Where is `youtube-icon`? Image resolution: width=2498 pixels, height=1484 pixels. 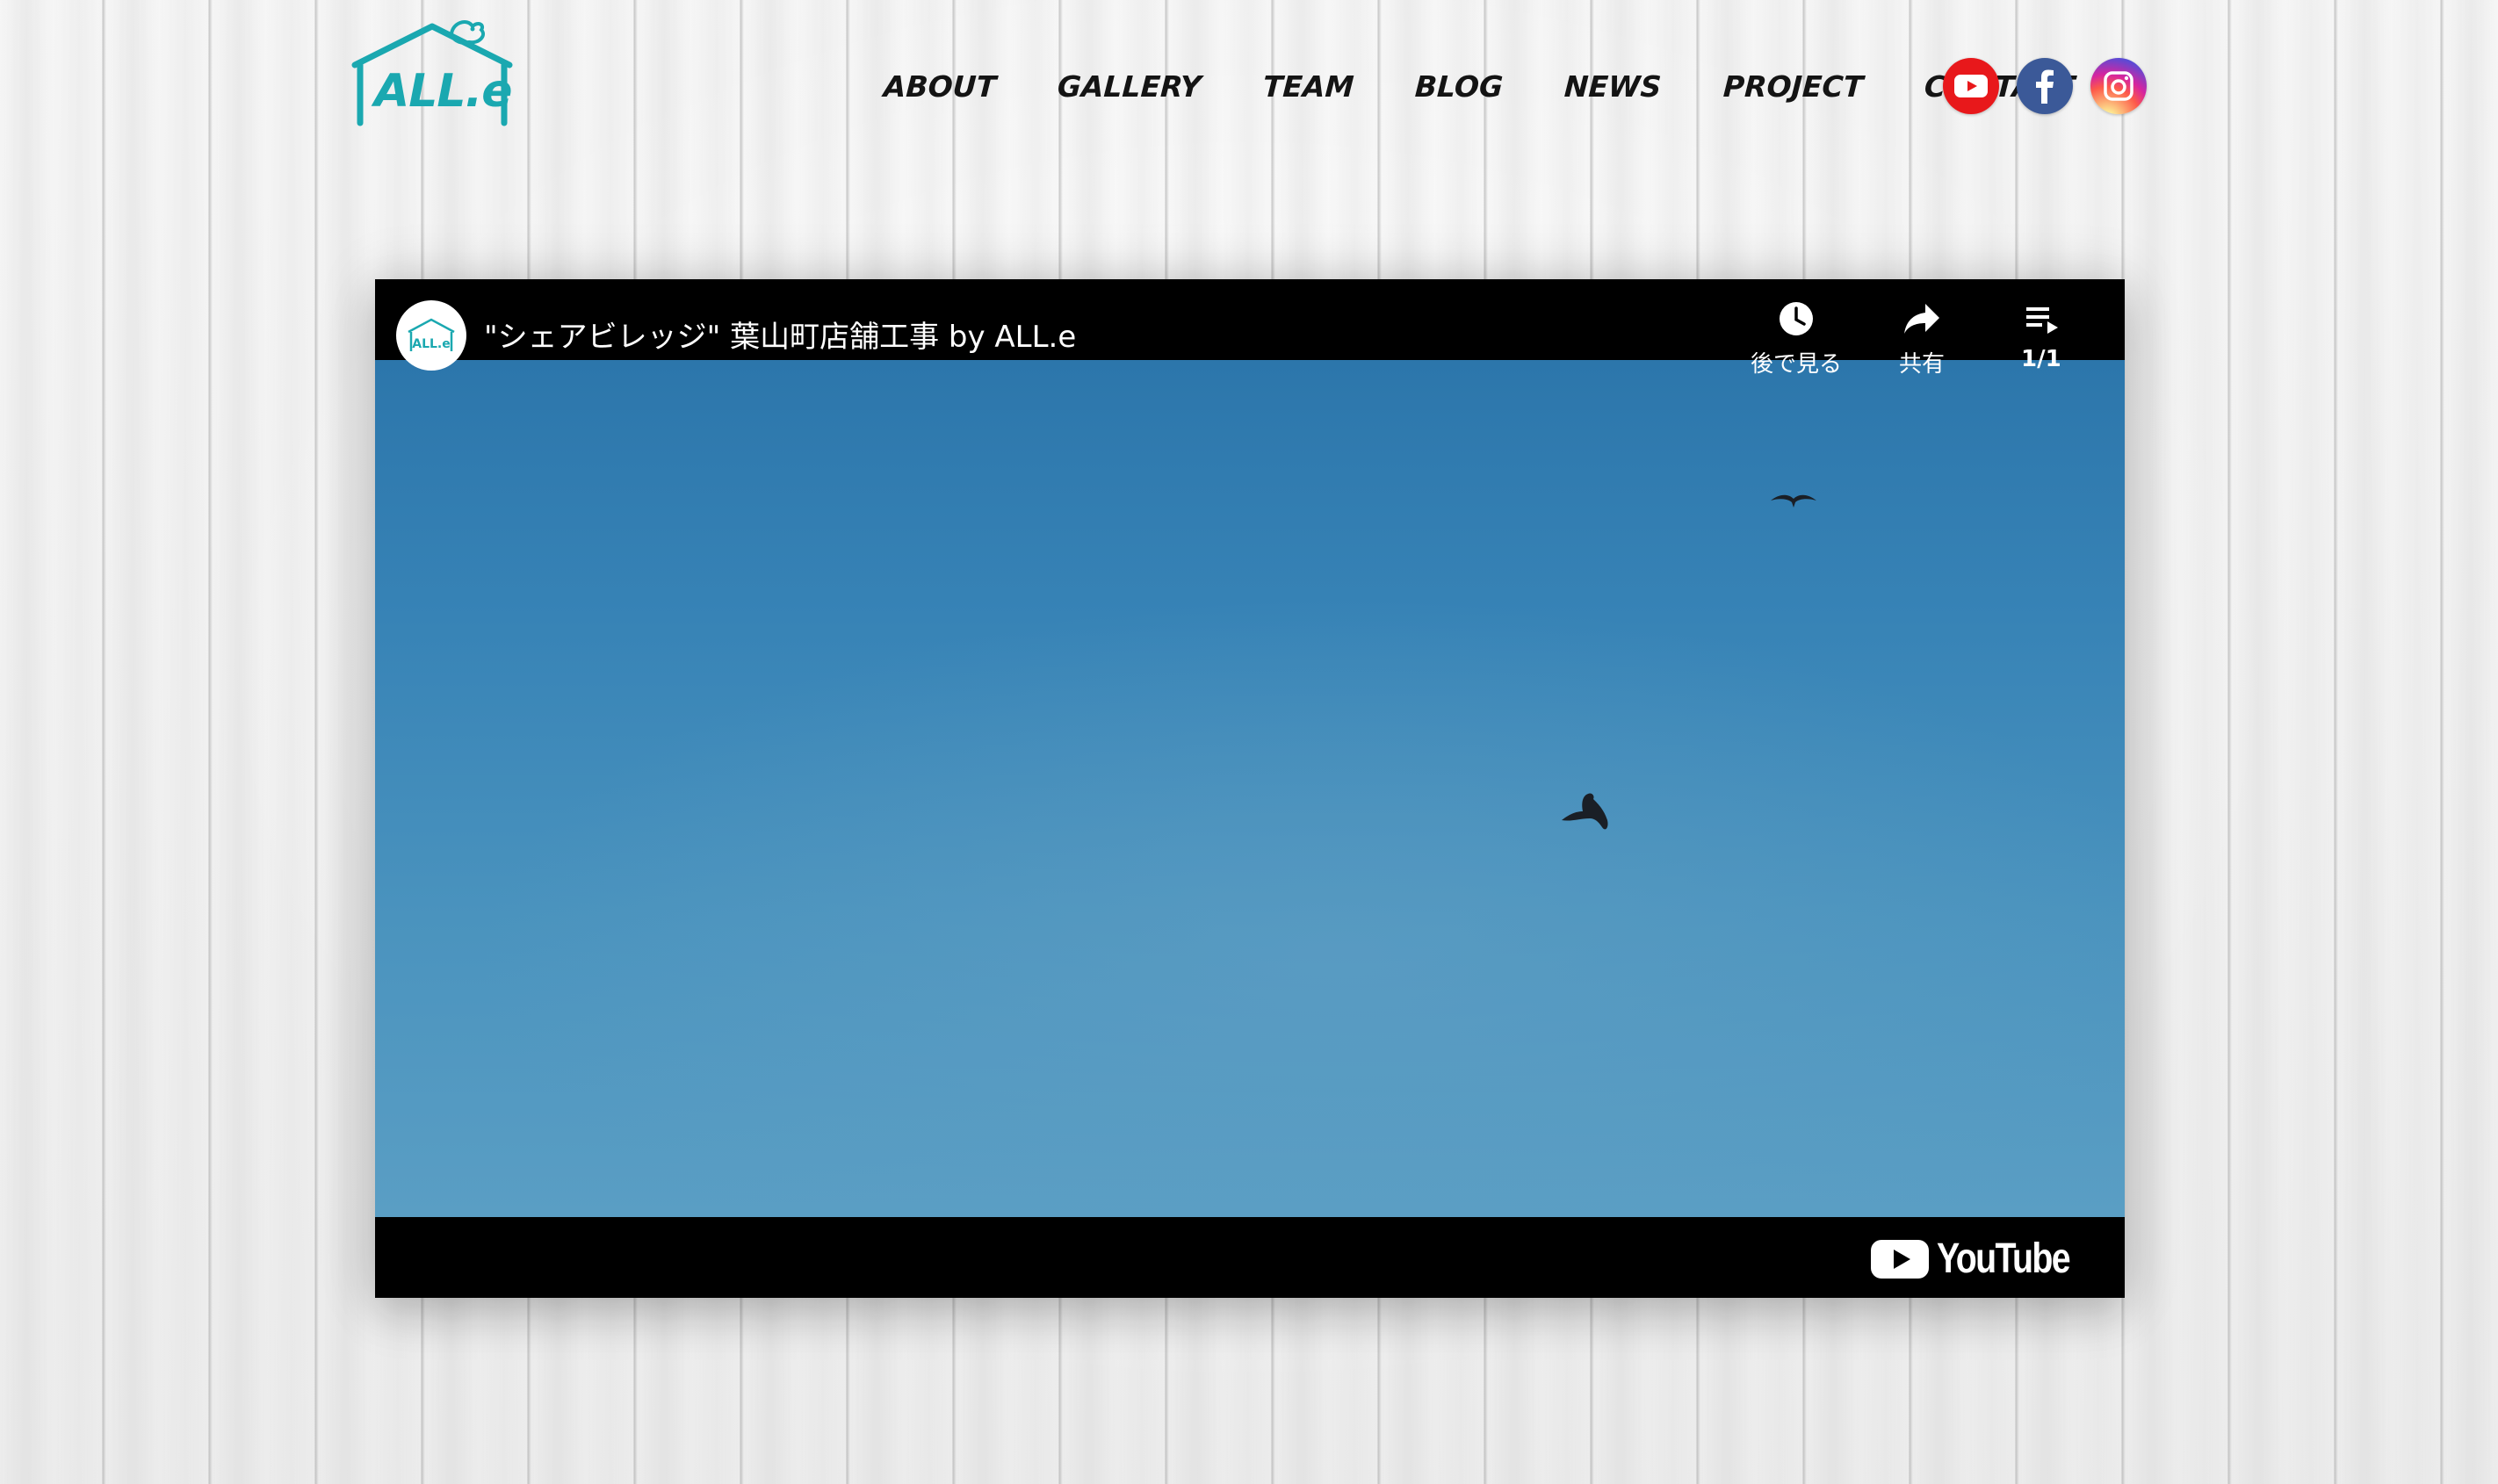 youtube-icon is located at coordinates (1971, 86).